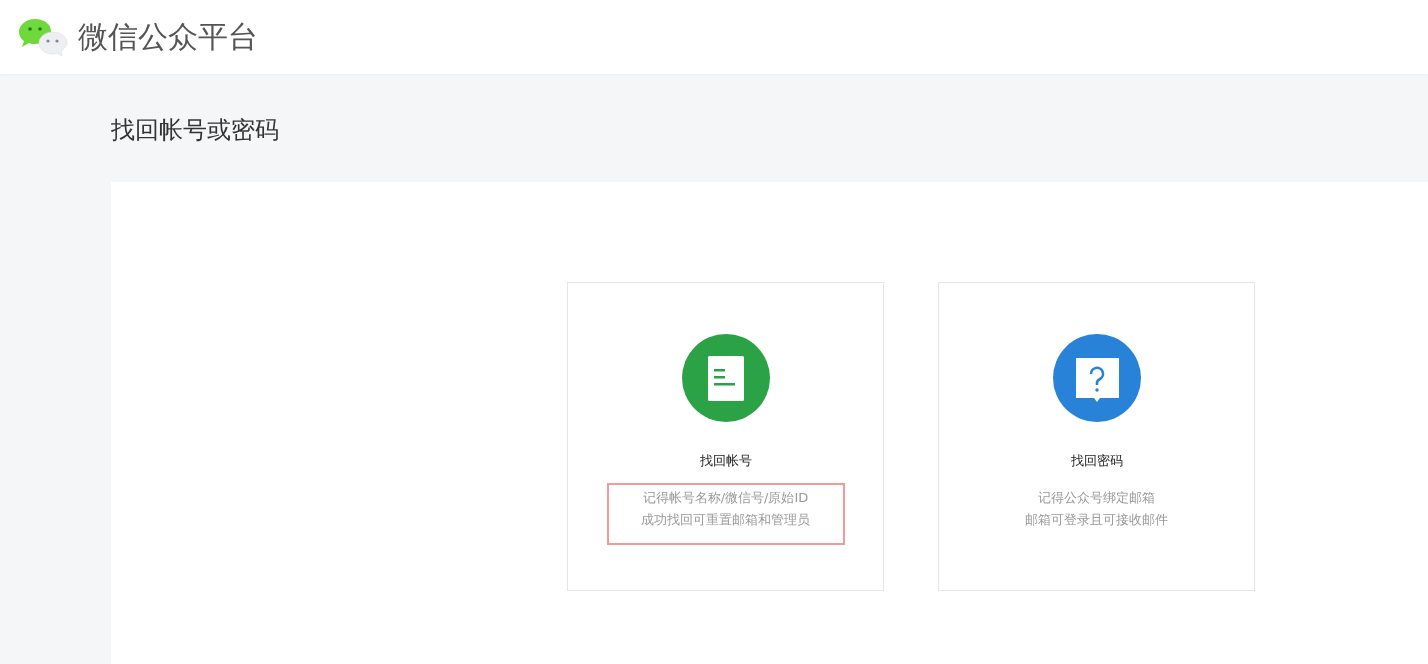 The height and width of the screenshot is (664, 1428). Describe the element at coordinates (725, 520) in the screenshot. I see `description-line: 成功找回可重置邮箱和管理员` at that location.